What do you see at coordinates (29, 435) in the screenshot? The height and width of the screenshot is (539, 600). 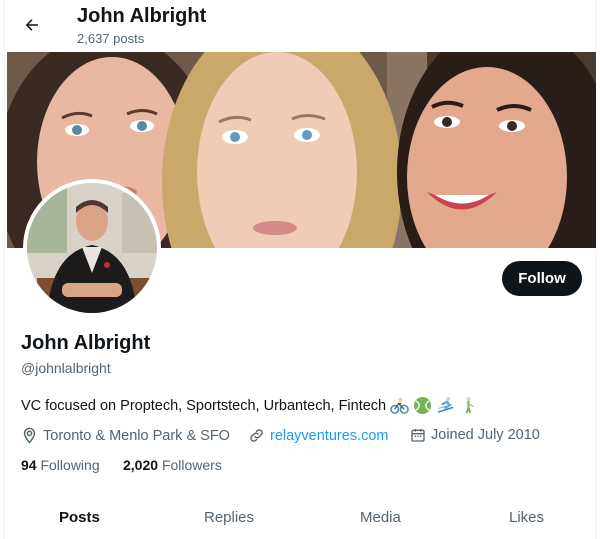 I see `location-pin-icon` at bounding box center [29, 435].